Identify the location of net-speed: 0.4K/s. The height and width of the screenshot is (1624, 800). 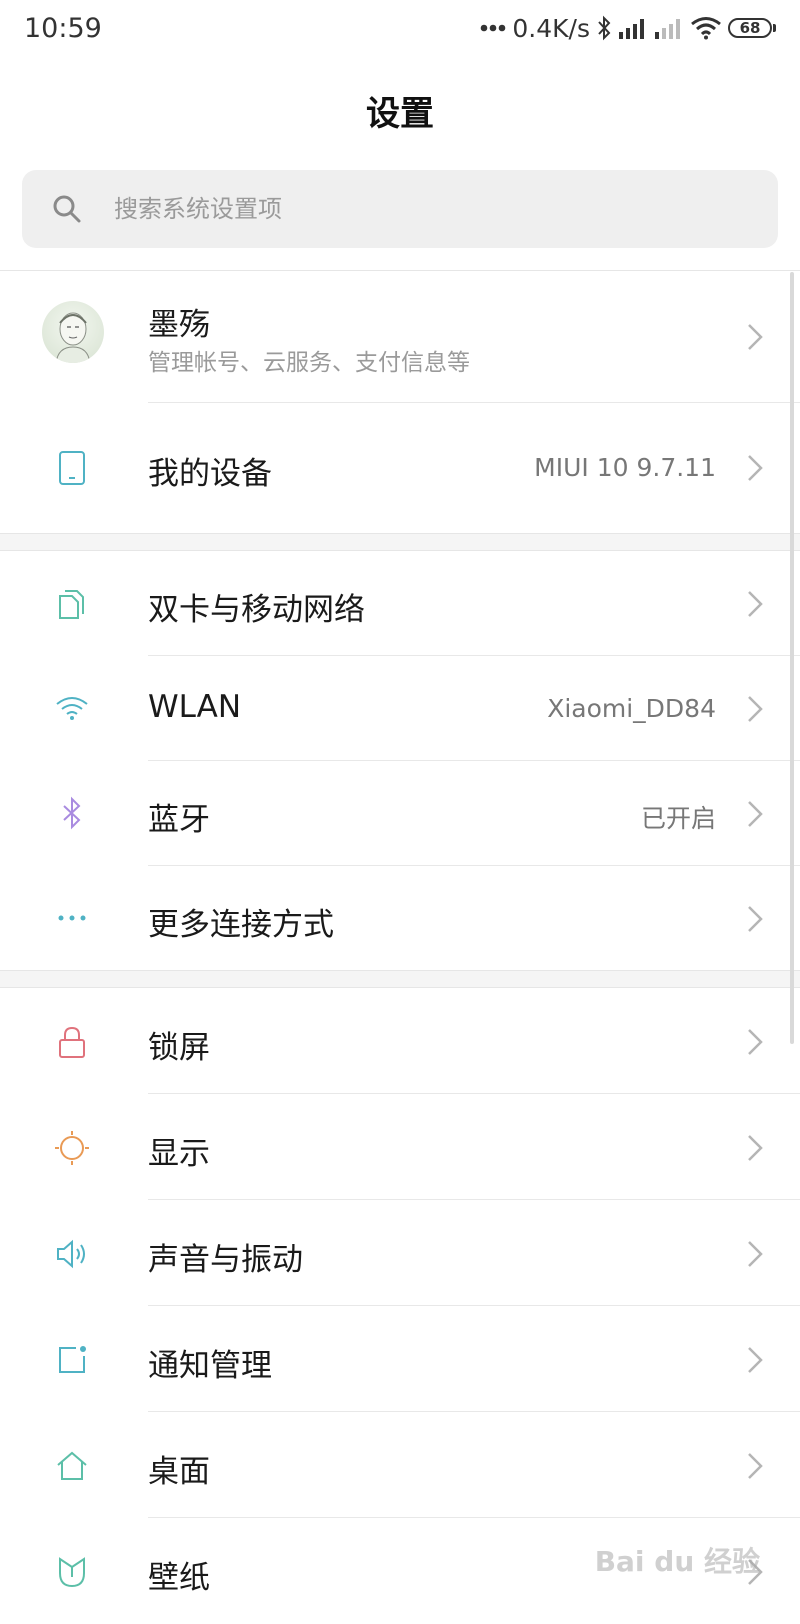
(551, 28).